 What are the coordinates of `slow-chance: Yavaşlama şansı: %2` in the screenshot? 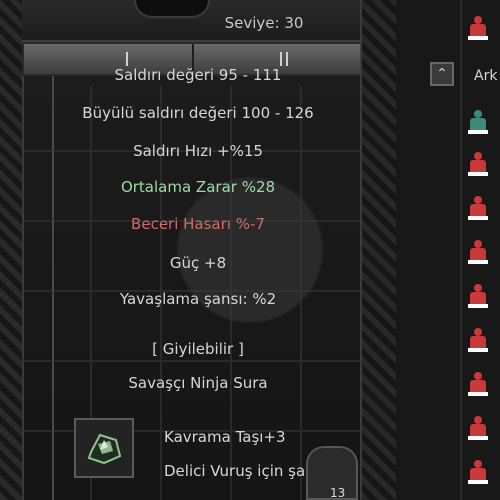 It's located at (198, 299).